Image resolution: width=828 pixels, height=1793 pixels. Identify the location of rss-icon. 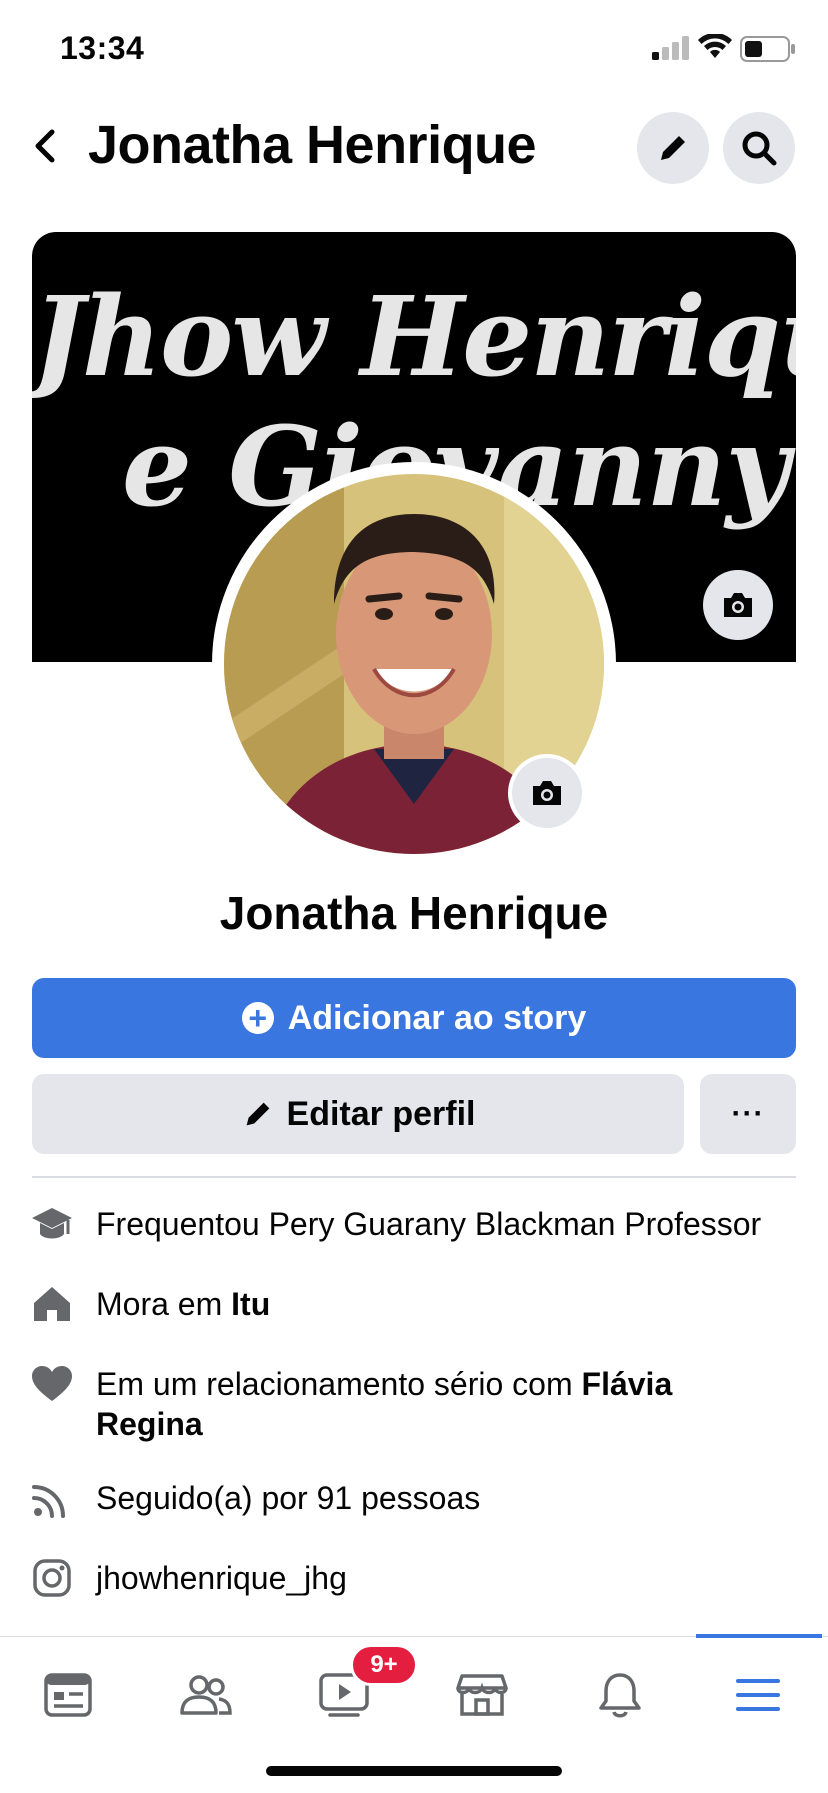
(52, 1498).